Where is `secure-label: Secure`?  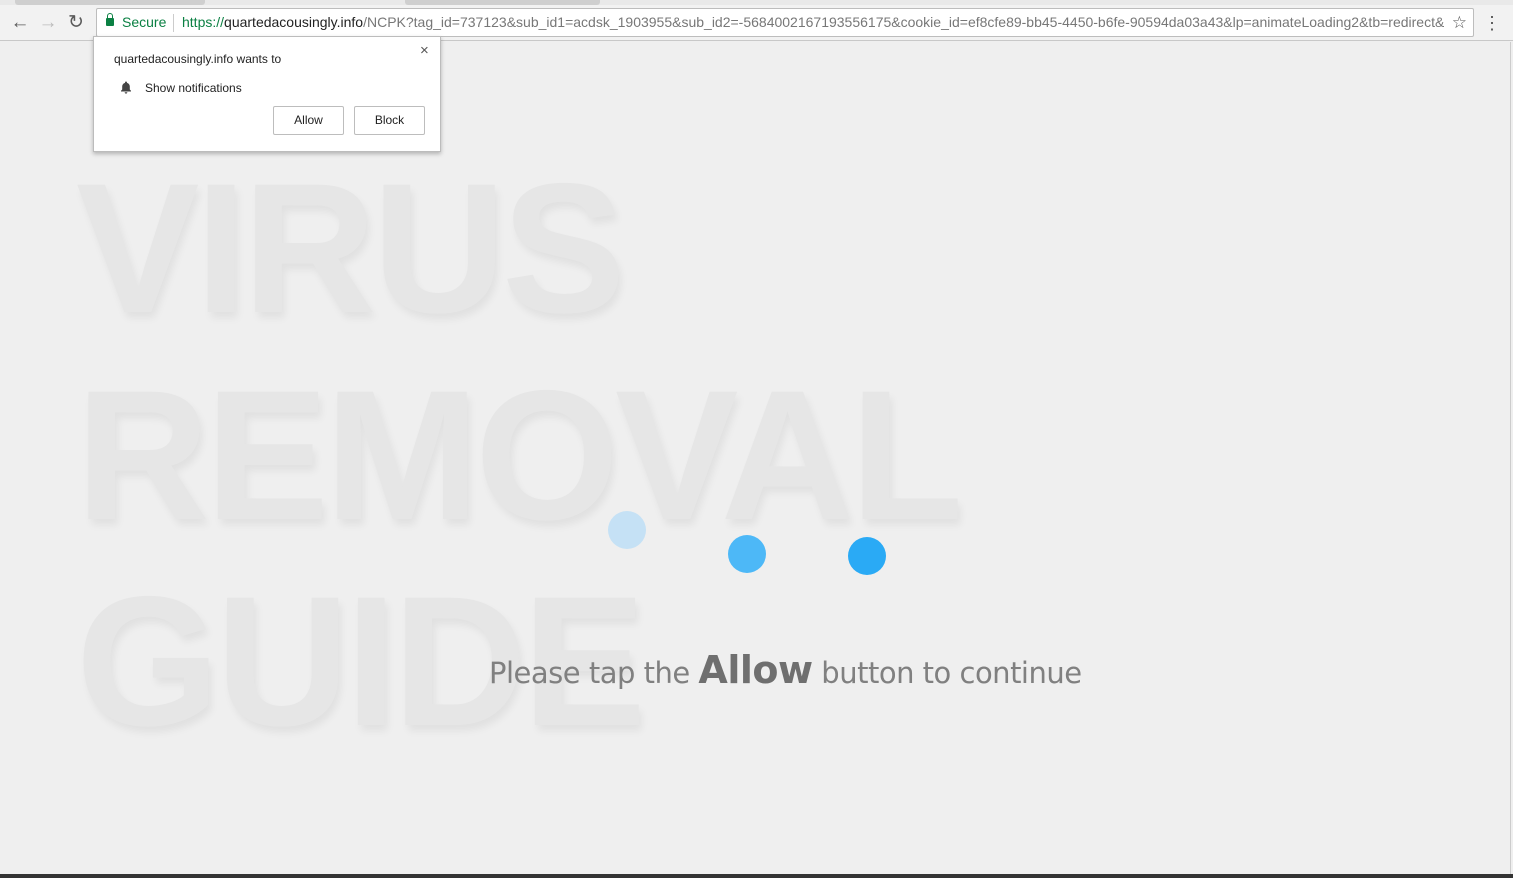
secure-label: Secure is located at coordinates (144, 22).